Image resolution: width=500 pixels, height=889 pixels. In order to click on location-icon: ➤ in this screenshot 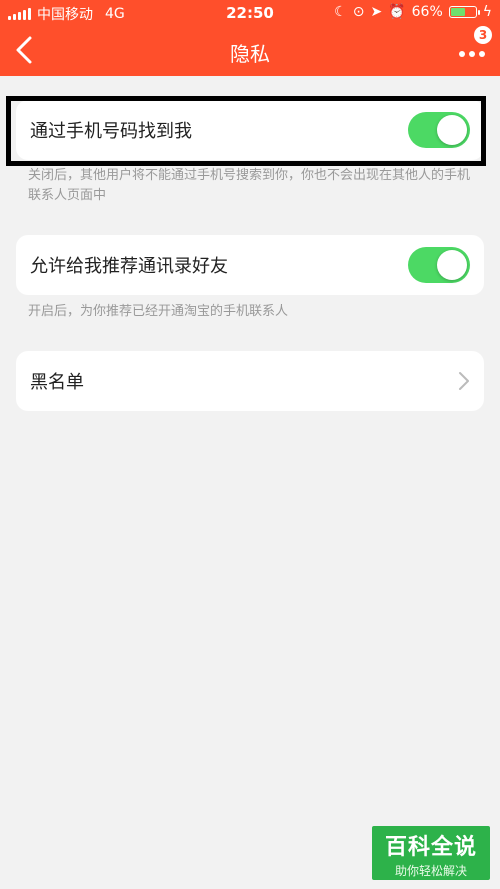, I will do `click(376, 12)`.